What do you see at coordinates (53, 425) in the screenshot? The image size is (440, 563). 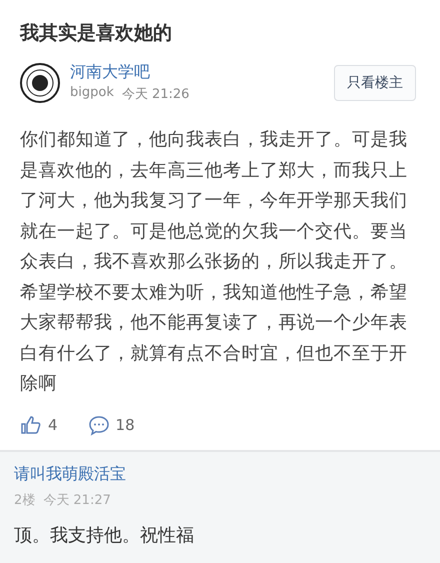 I see `like-count: 4` at bounding box center [53, 425].